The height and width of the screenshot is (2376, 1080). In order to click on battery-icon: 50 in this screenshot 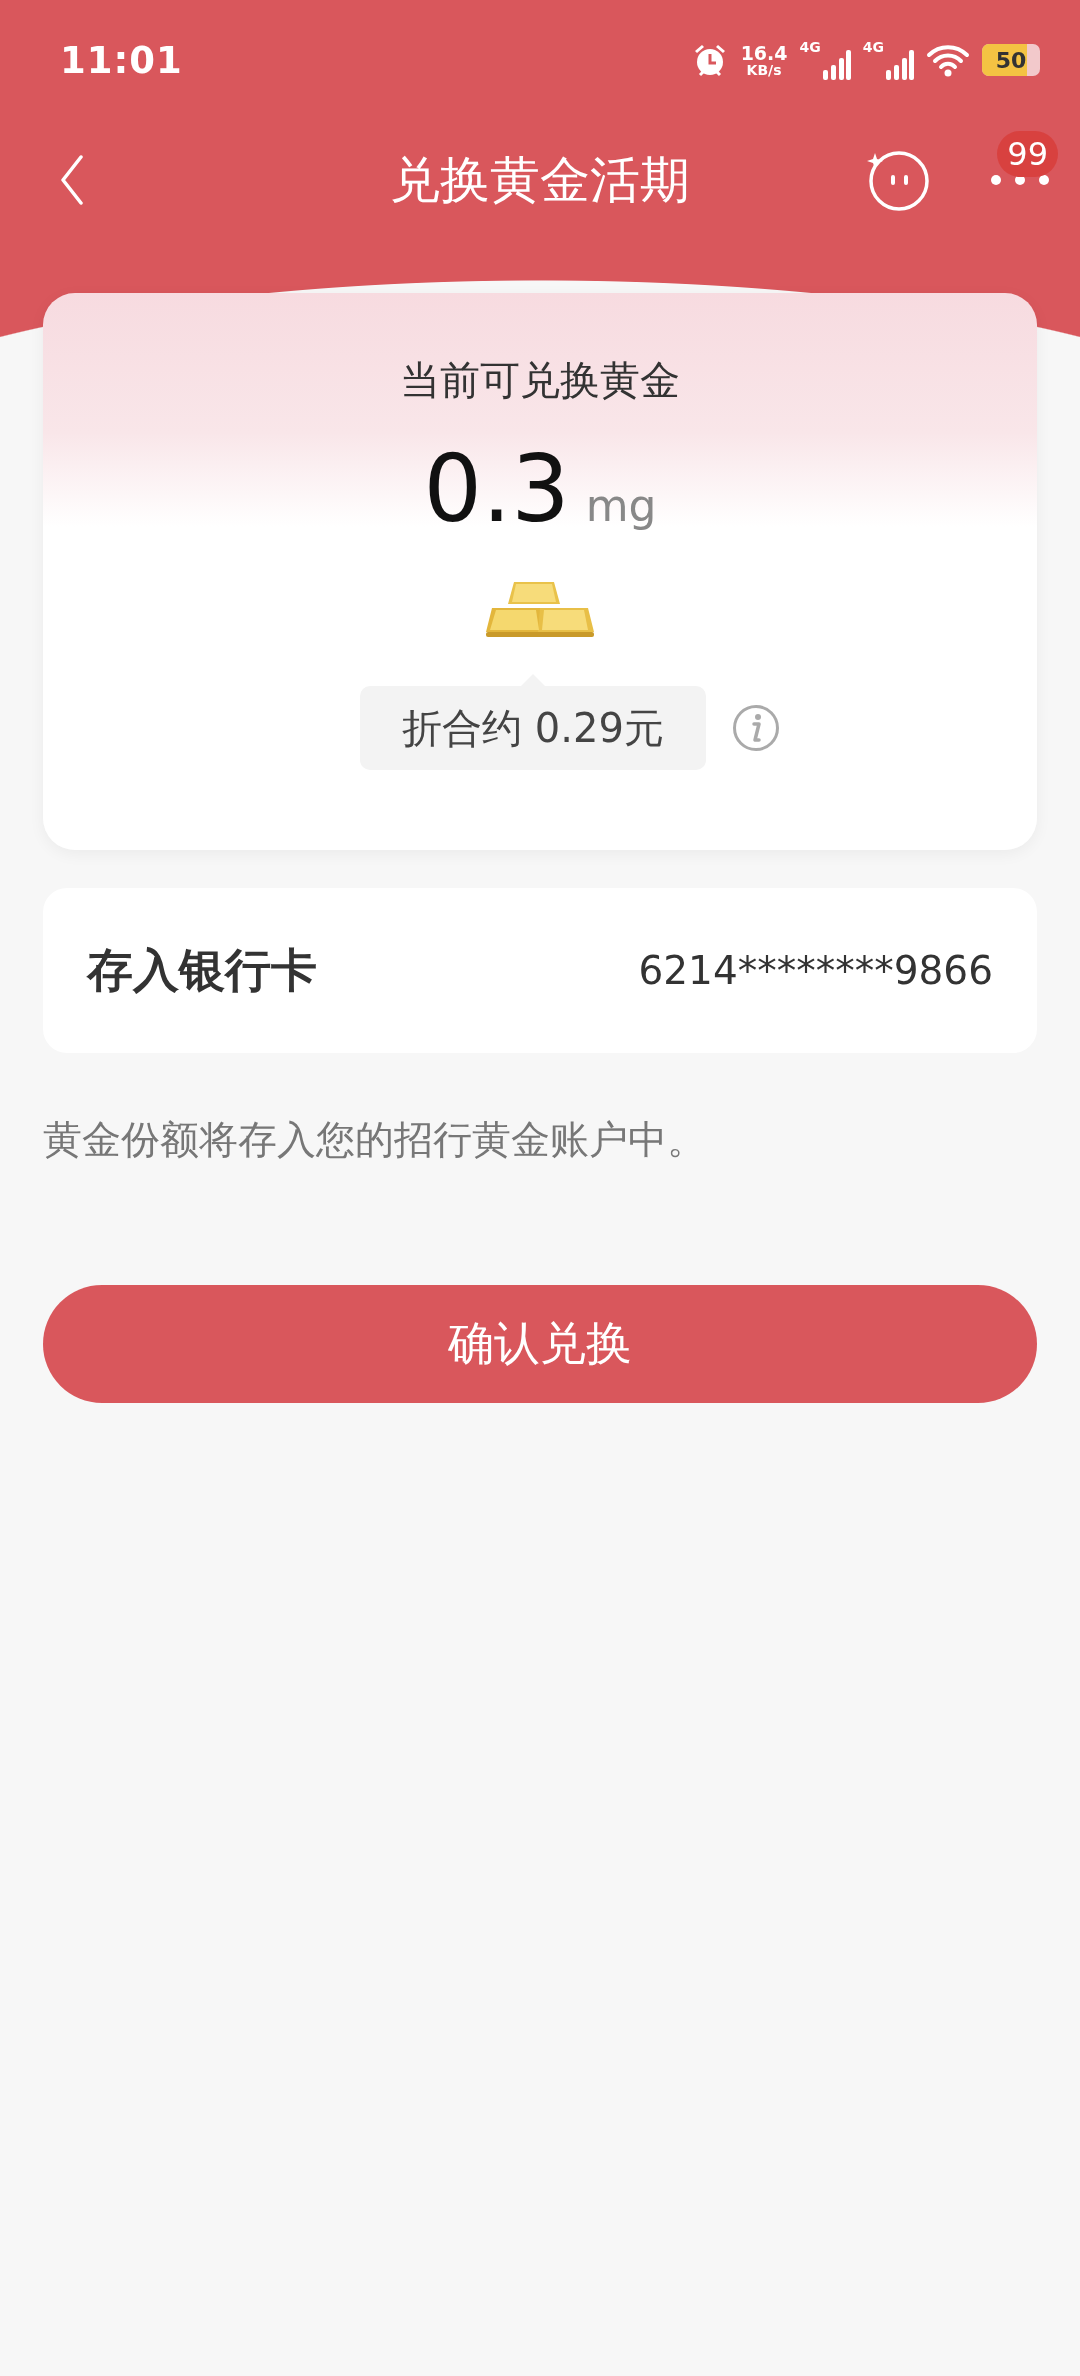, I will do `click(1011, 60)`.